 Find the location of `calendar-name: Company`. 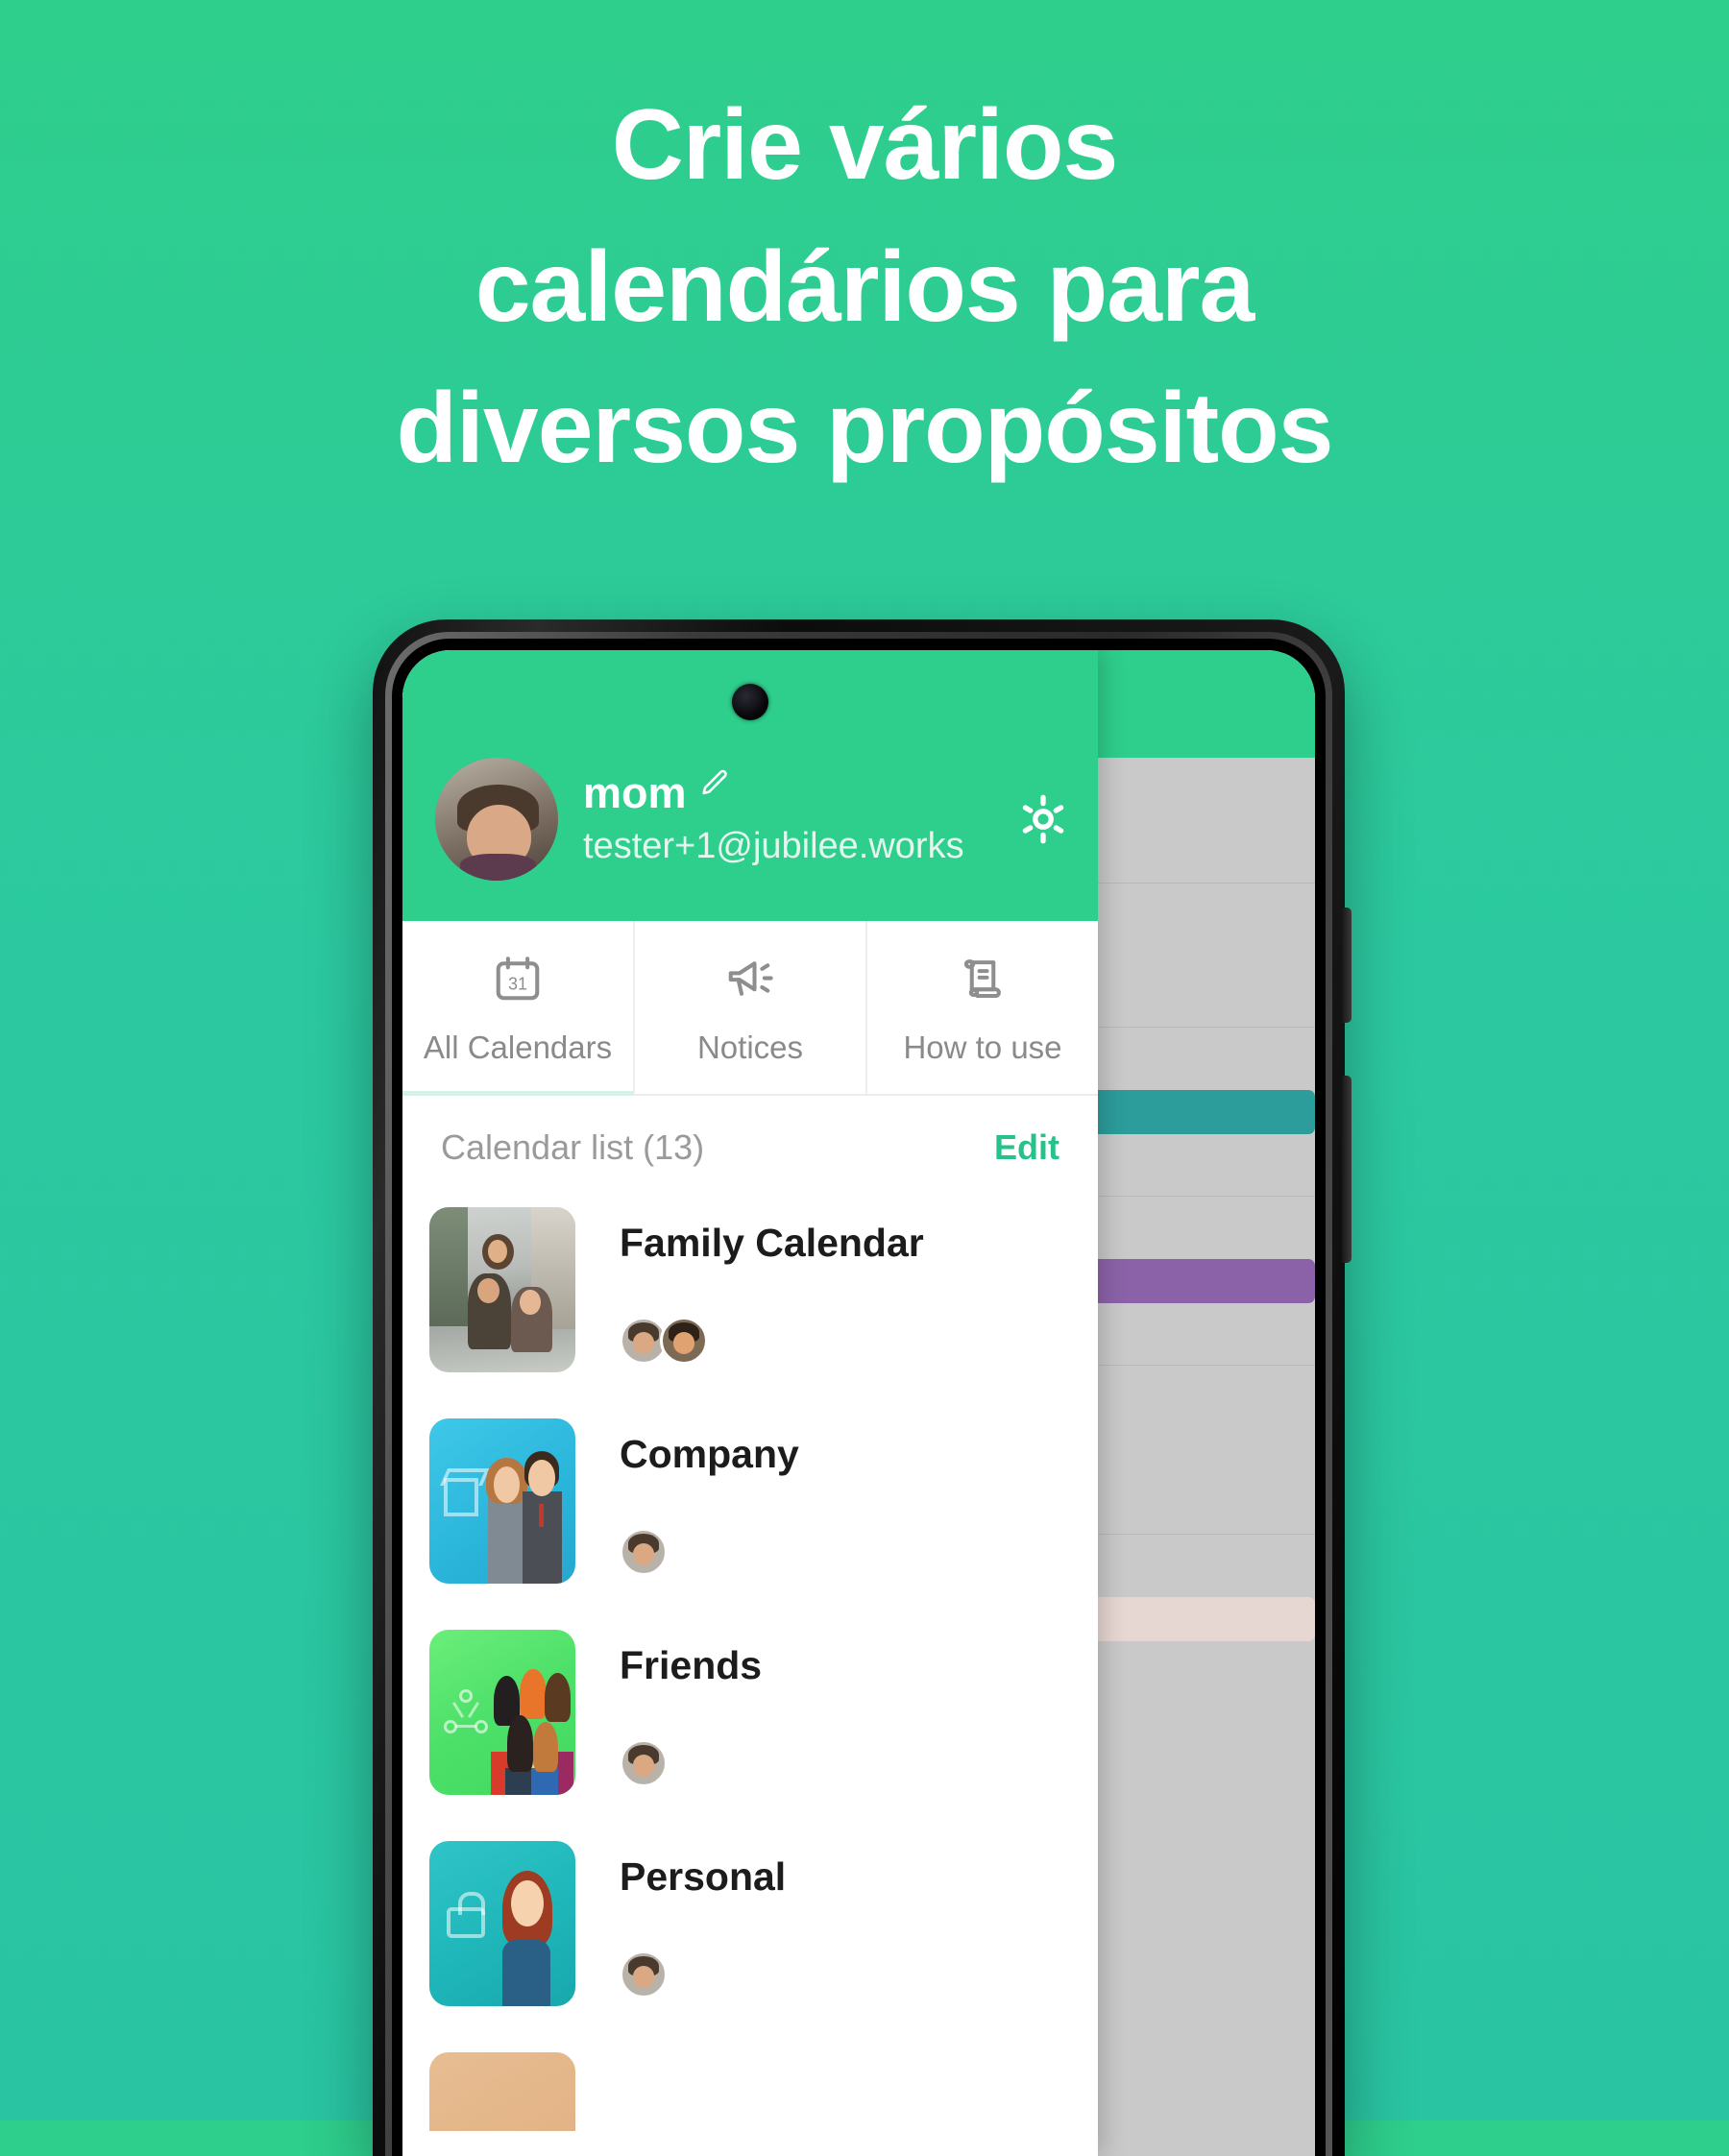

calendar-name: Company is located at coordinates (709, 1454).